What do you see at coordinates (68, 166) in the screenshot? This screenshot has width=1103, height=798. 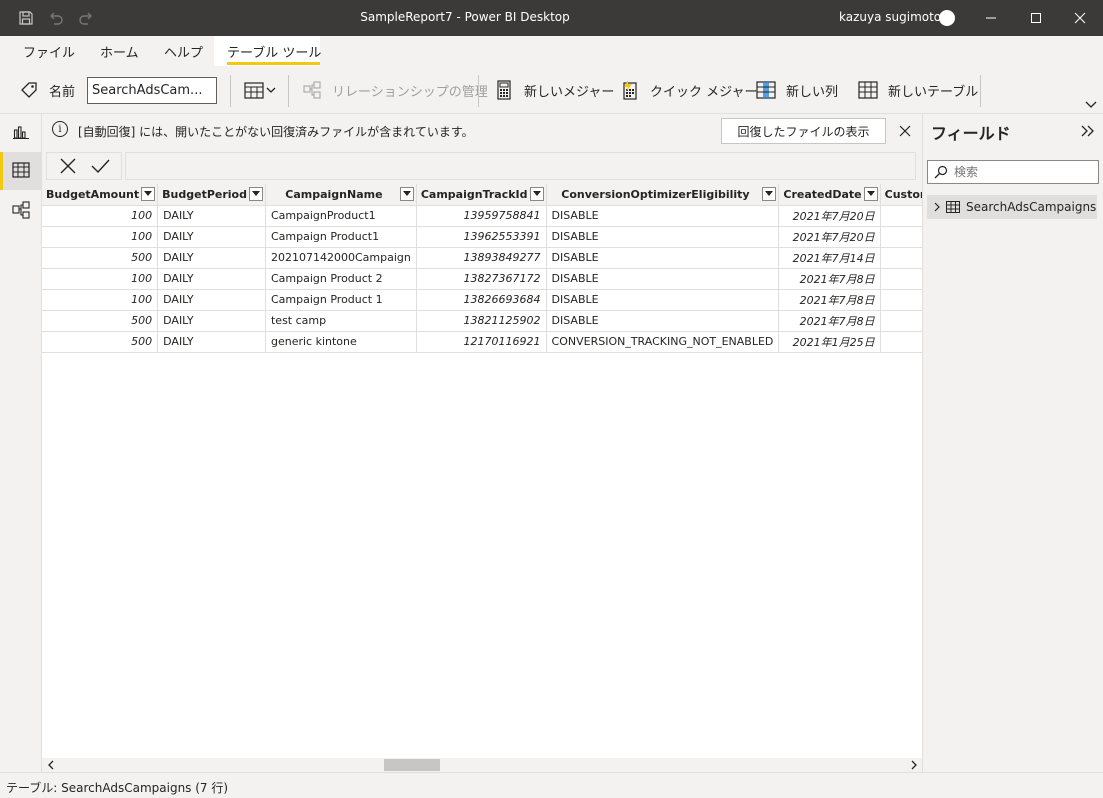 I see `cancel-formula-icon` at bounding box center [68, 166].